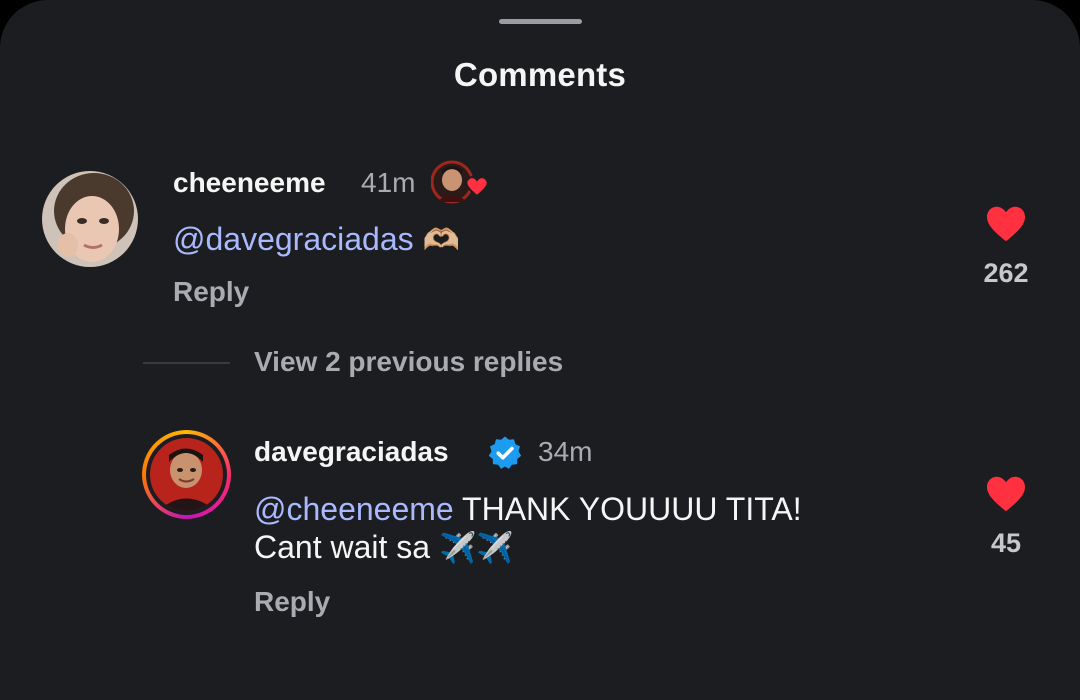 Image resolution: width=1080 pixels, height=700 pixels. I want to click on like-button: 262, so click(1006, 247).